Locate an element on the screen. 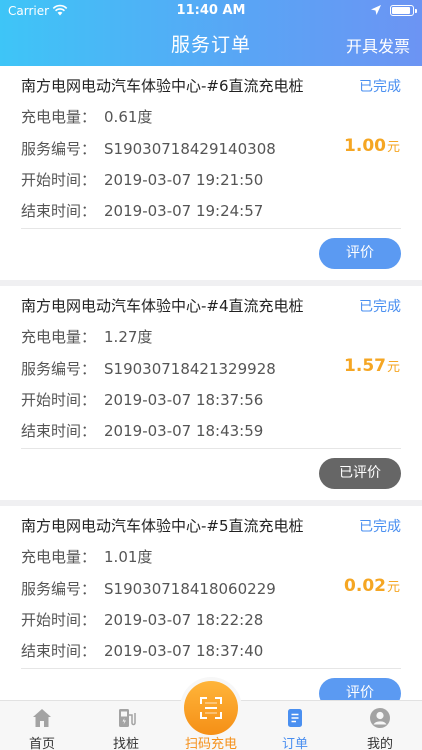 This screenshot has height=750, width=422. energy-row: 充电电量： 1.27度 is located at coordinates (86, 336).